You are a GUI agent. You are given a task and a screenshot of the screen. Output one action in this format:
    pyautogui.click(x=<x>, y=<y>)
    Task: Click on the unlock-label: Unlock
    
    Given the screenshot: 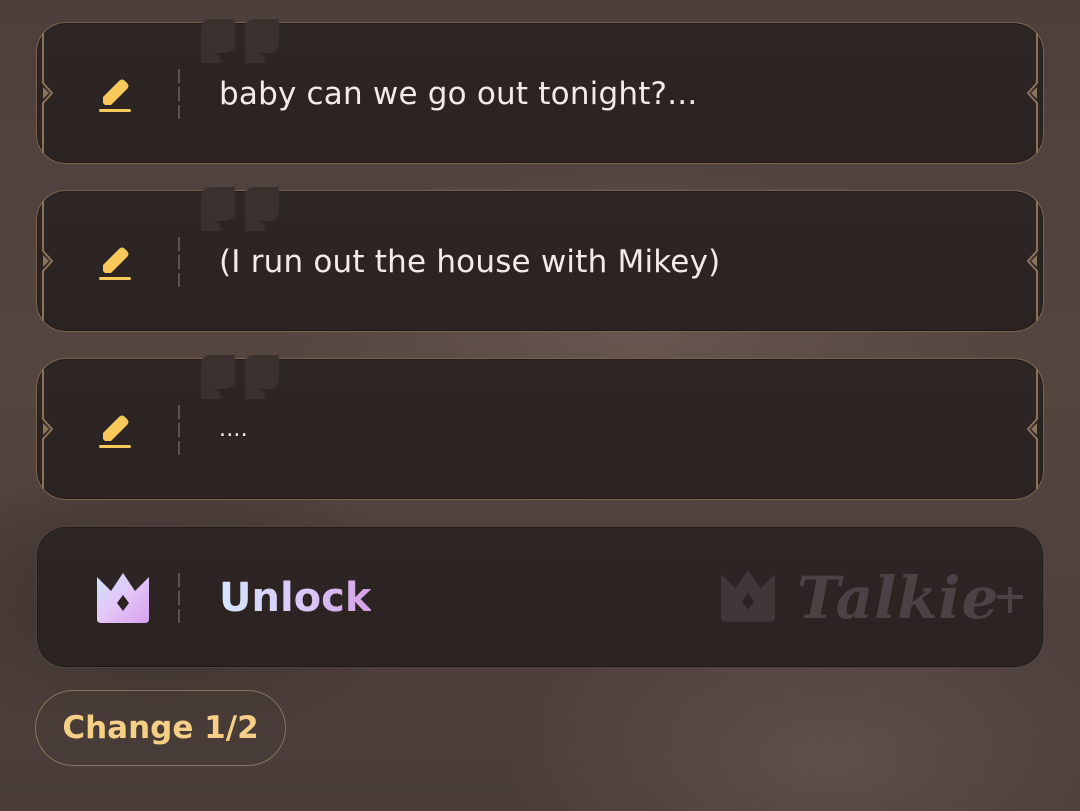 What is the action you would take?
    pyautogui.click(x=295, y=598)
    